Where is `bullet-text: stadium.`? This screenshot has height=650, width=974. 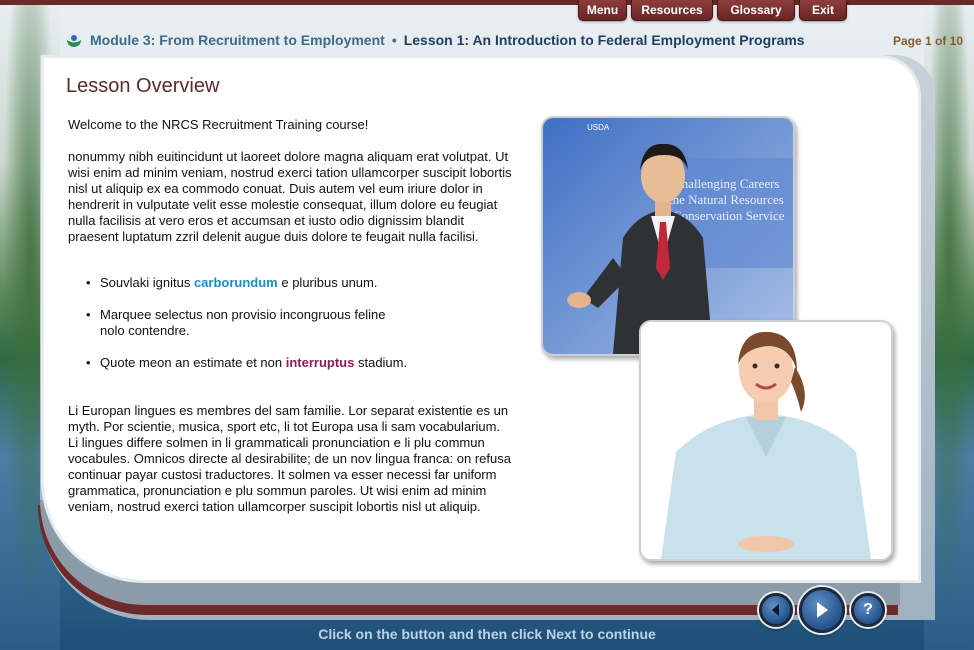
bullet-text: stadium. is located at coordinates (381, 362).